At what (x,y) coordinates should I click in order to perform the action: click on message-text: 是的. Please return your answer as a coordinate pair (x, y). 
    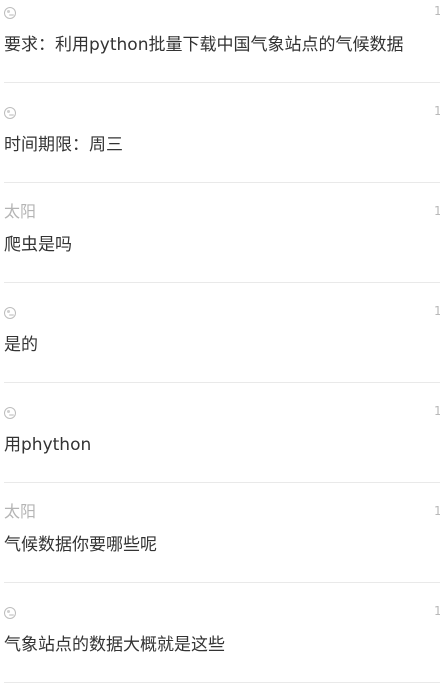
    Looking at the image, I should click on (21, 345).